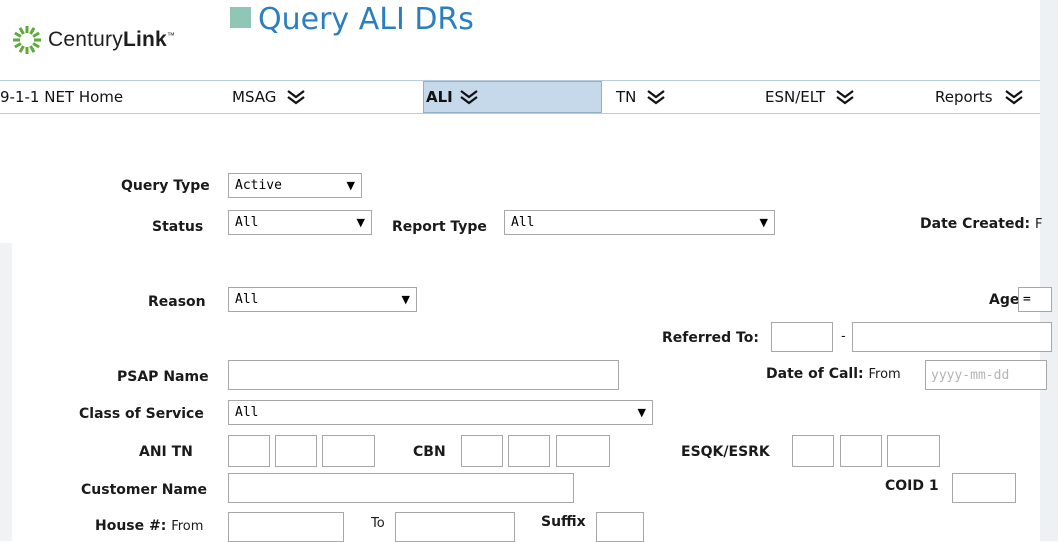 This screenshot has width=1058, height=542. I want to click on centurylink-logo: CenturyLink™, so click(93, 40).